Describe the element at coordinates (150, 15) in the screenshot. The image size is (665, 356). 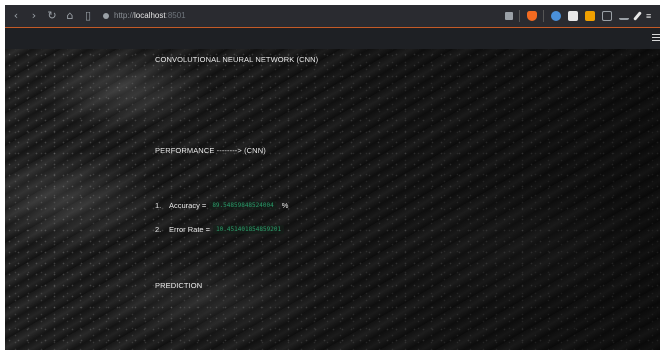
I see `url-host: localhost` at that location.